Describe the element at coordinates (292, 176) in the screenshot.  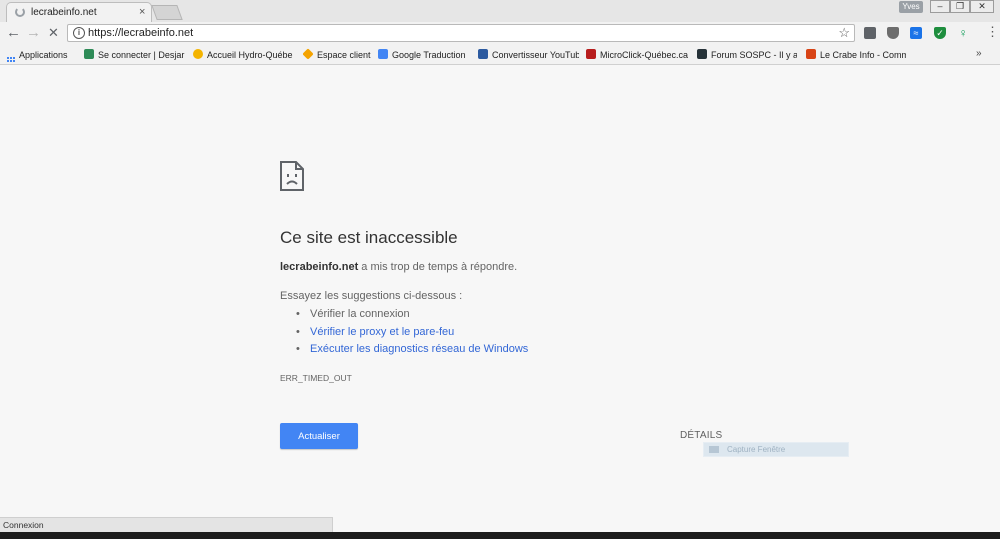
I see `sad-document-icon` at that location.